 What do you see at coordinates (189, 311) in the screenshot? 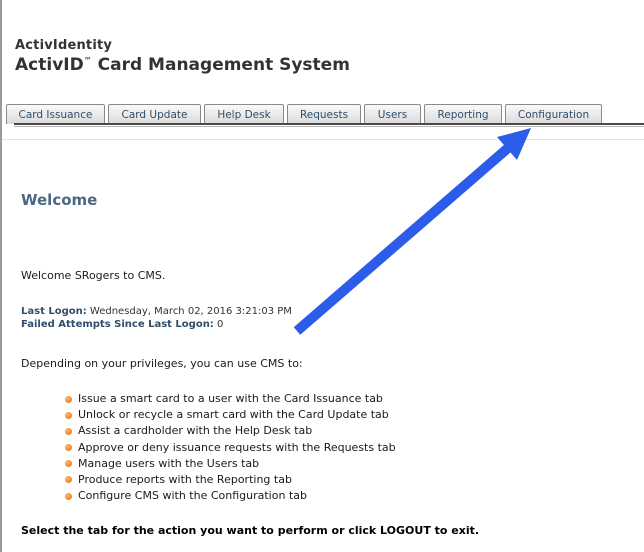
I see `last-logon-value: Wednesday, March 02, 2016 3:21:03 PM` at bounding box center [189, 311].